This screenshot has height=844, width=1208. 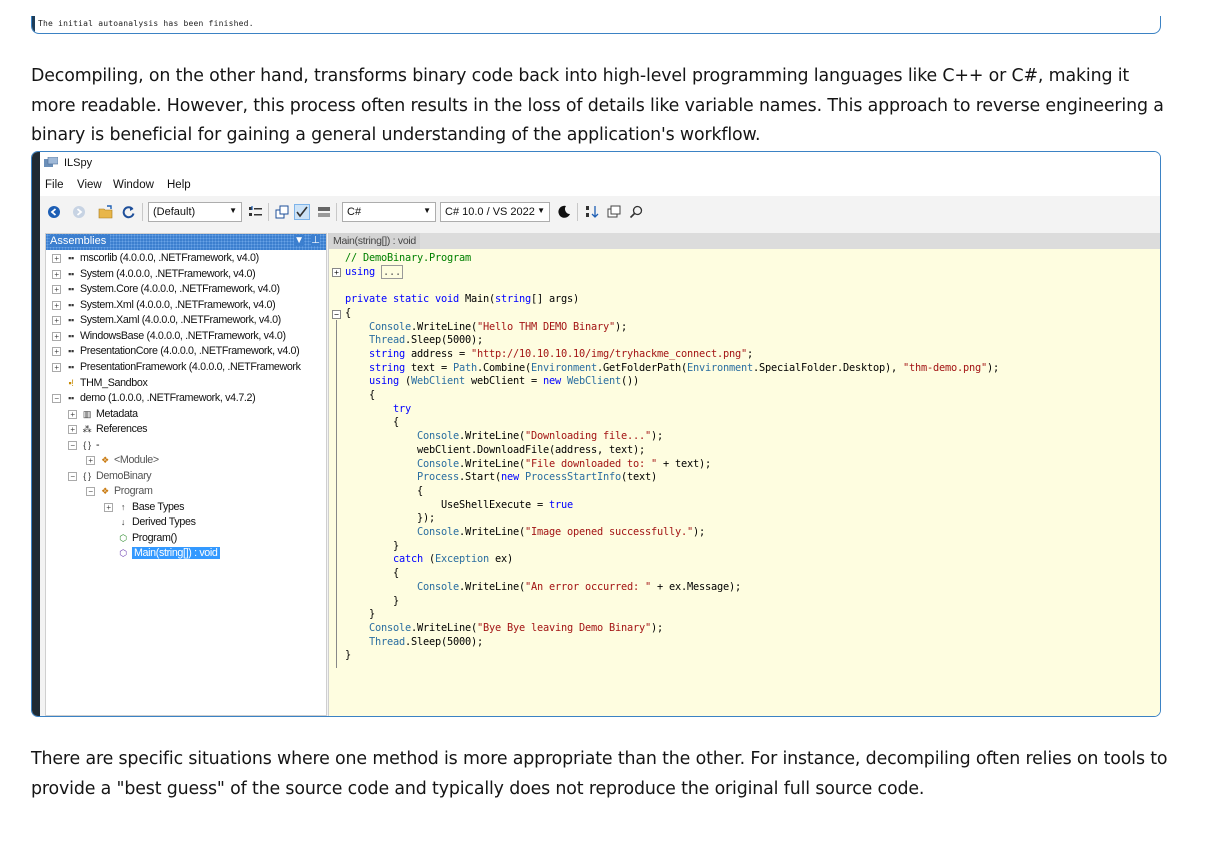 I want to click on tree-node-demobinary-namespace: −{ } DemoBinary, so click(x=110, y=476).